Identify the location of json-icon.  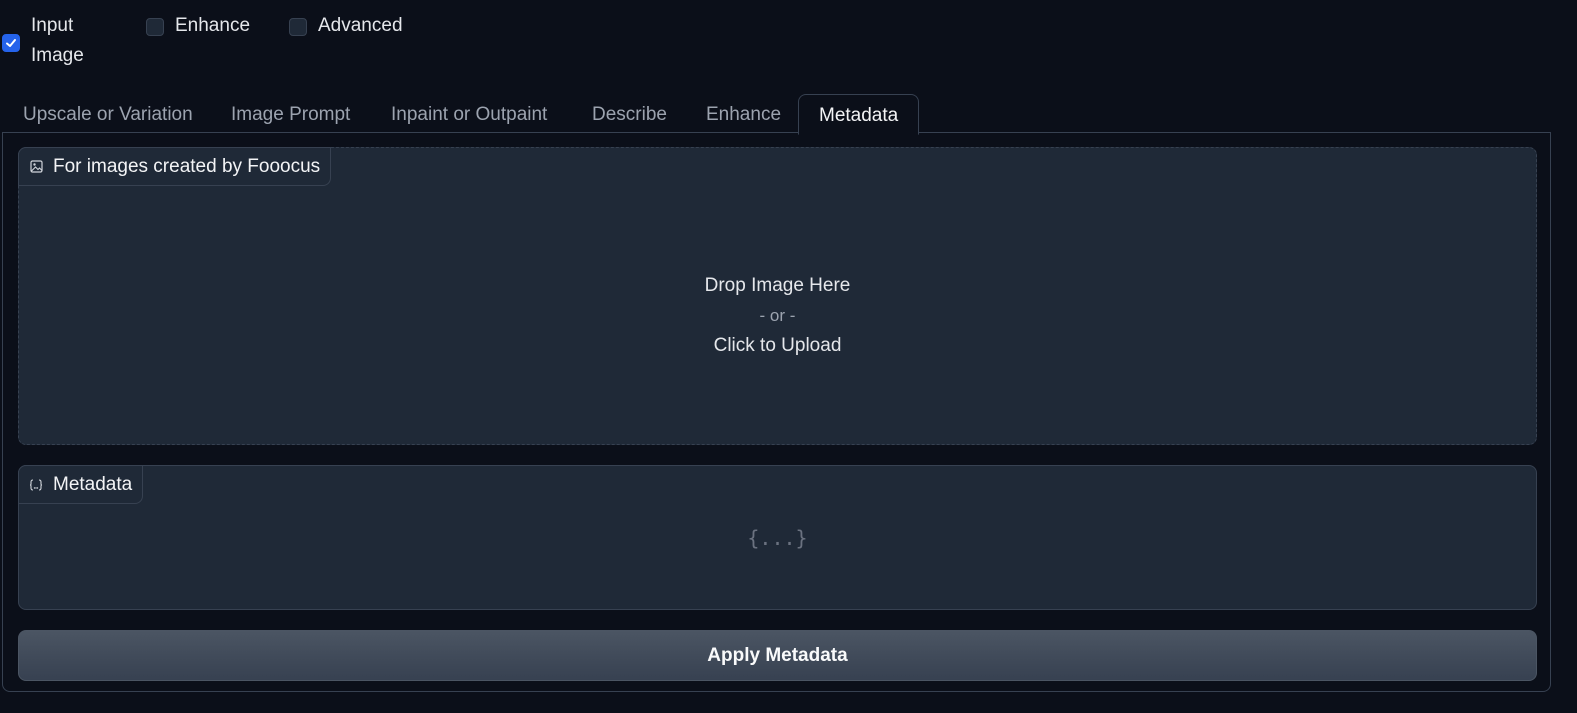
(36, 485).